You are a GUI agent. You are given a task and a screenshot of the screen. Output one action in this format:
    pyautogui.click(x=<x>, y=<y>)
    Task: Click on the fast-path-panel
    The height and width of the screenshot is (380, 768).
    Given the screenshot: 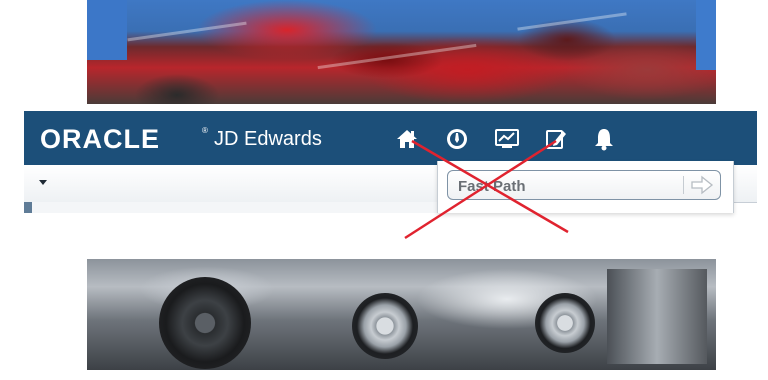 What is the action you would take?
    pyautogui.click(x=585, y=187)
    